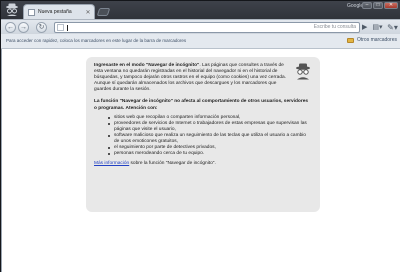 This screenshot has width=400, height=272. I want to click on close-window-button: ✕, so click(391, 5).